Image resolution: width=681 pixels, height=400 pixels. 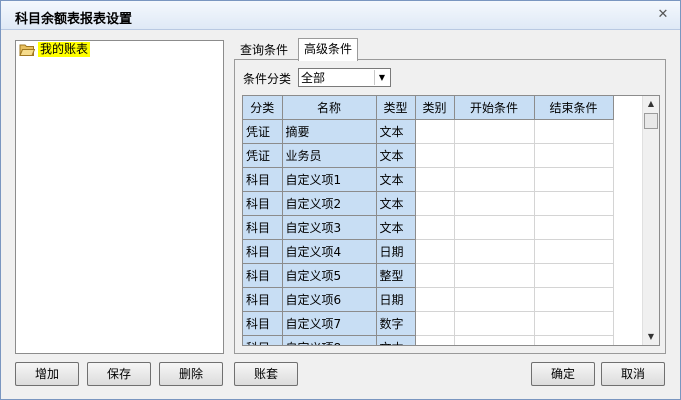 What do you see at coordinates (74, 19) in the screenshot?
I see `dialog-title: 科目余额表报表设置` at bounding box center [74, 19].